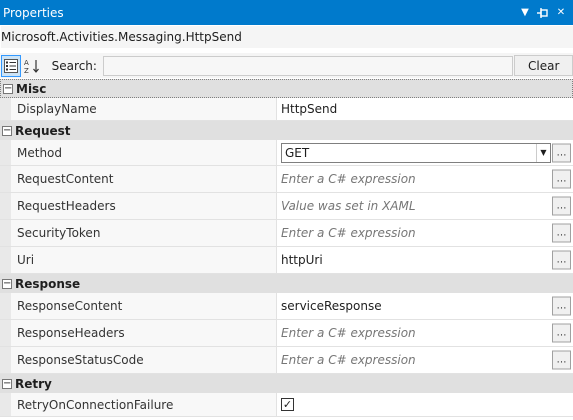  I want to click on checkmark-icon: ✓, so click(287, 404).